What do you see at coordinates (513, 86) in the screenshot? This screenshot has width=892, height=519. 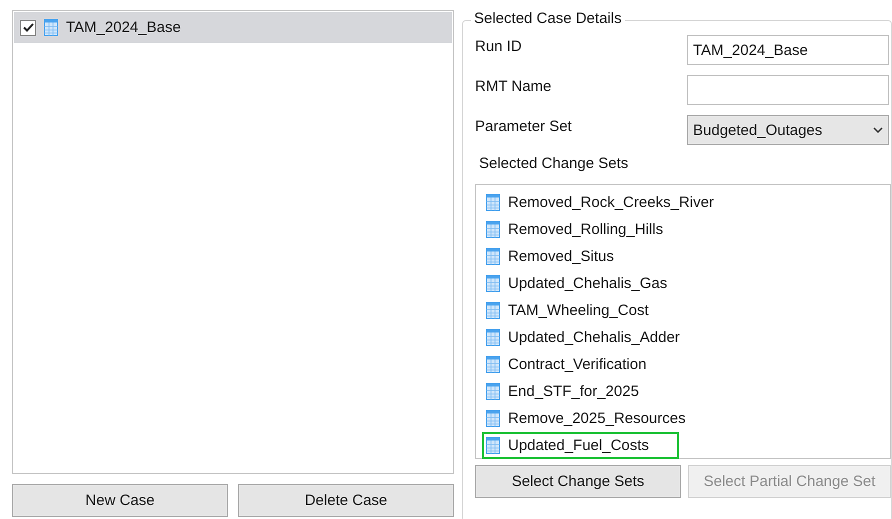 I see `field-label: RMT Name` at bounding box center [513, 86].